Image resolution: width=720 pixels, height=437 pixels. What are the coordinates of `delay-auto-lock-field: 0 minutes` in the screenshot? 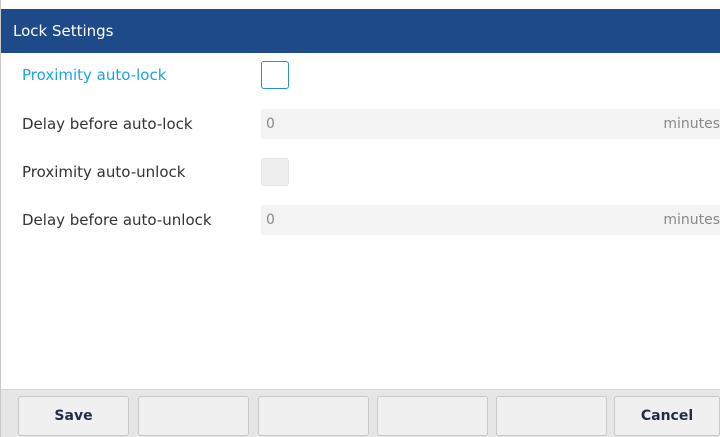 It's located at (490, 124).